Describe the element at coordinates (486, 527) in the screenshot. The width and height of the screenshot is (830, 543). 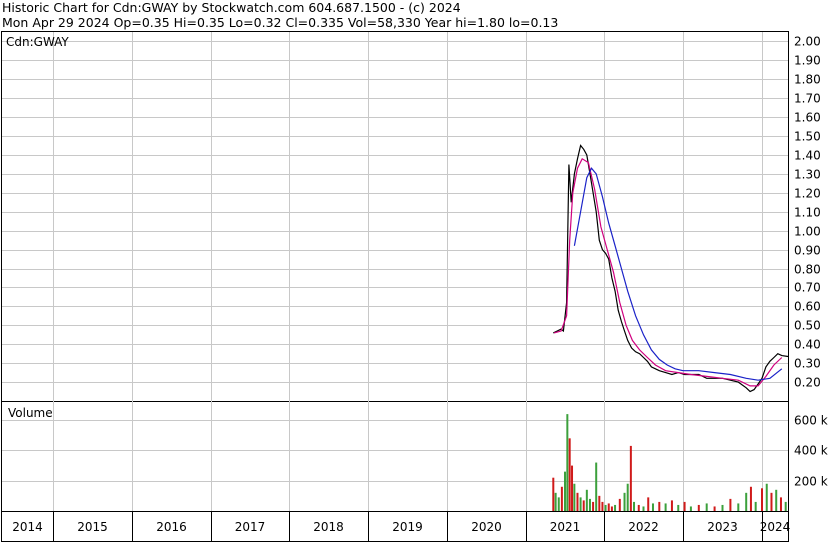
I see `year-label: 2020` at that location.